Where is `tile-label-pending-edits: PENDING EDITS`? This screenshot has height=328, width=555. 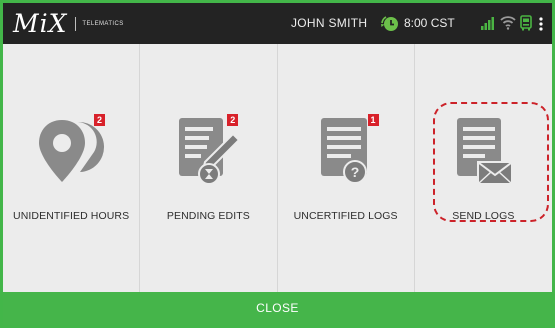
tile-label-pending-edits: PENDING EDITS is located at coordinates (208, 216).